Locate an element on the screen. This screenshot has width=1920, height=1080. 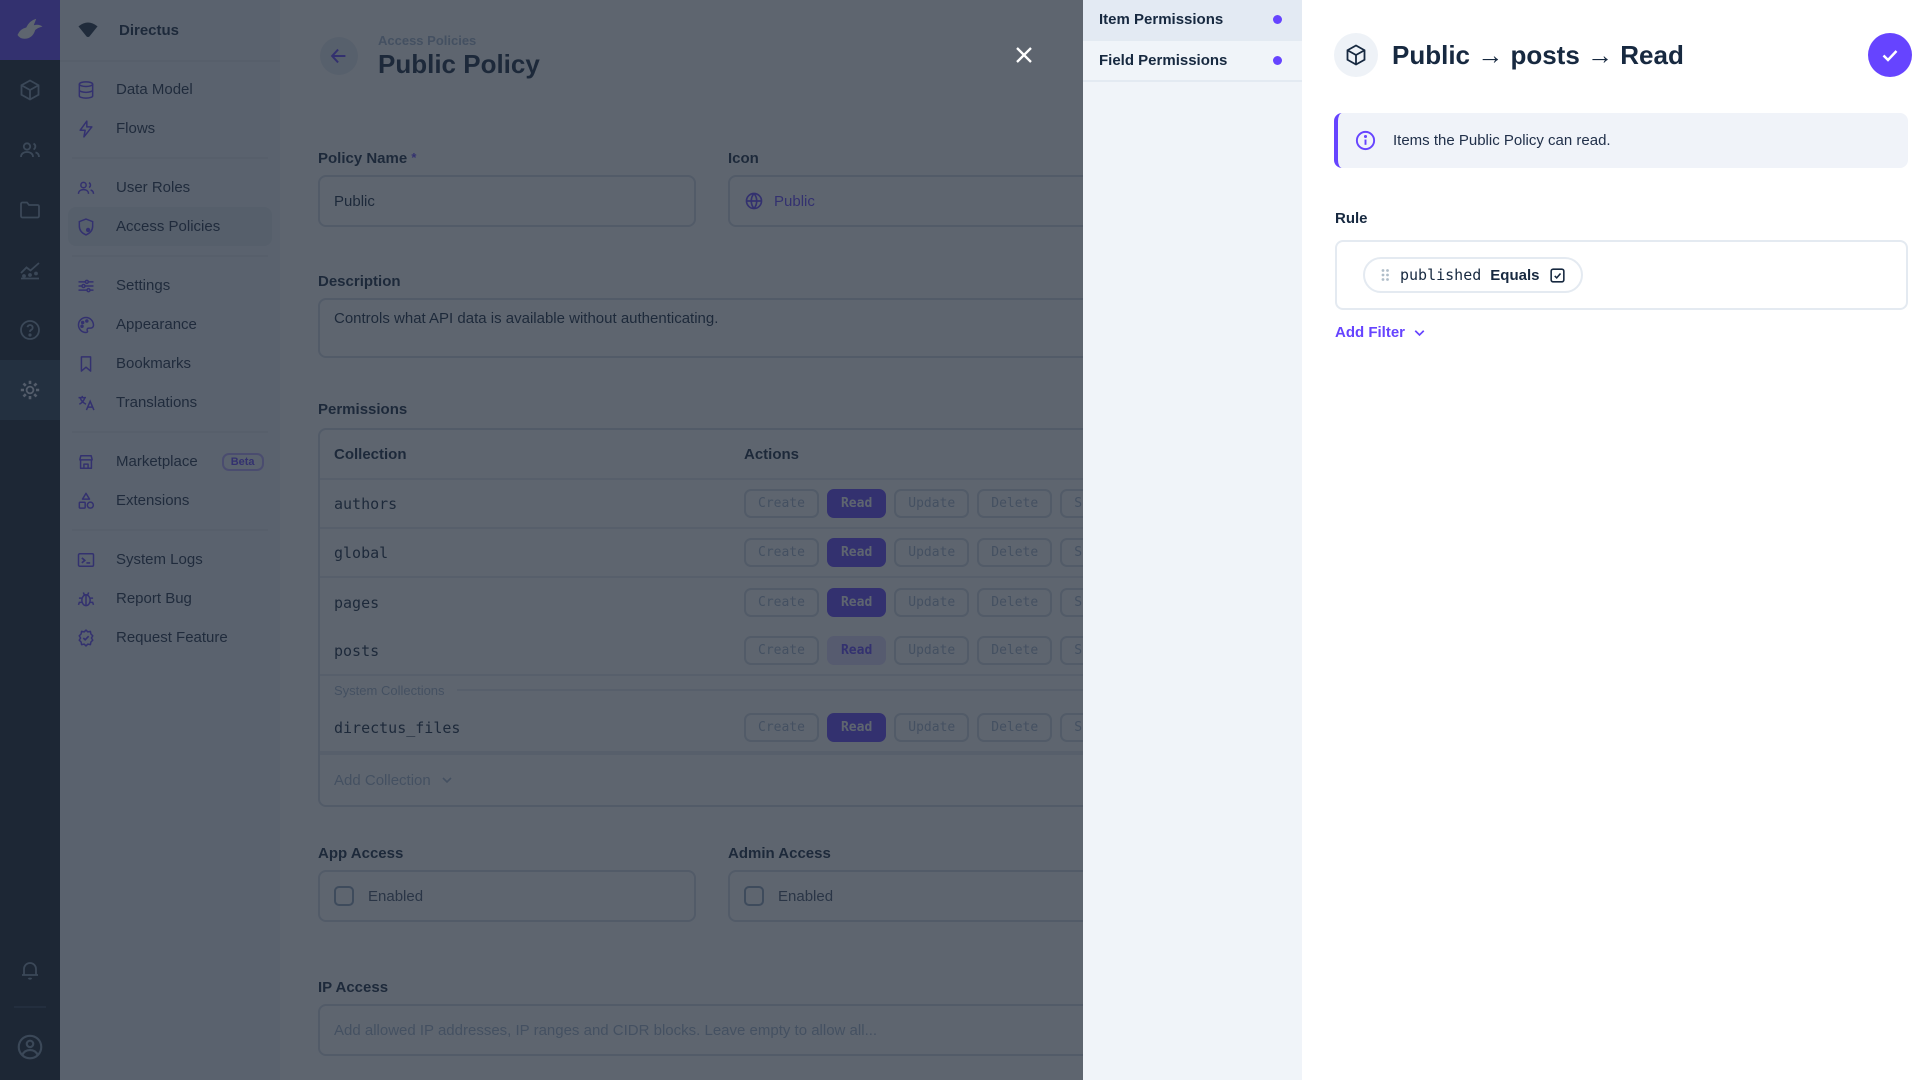
drawer-nav-item-permissions: Item Permissions is located at coordinates (1192, 20).